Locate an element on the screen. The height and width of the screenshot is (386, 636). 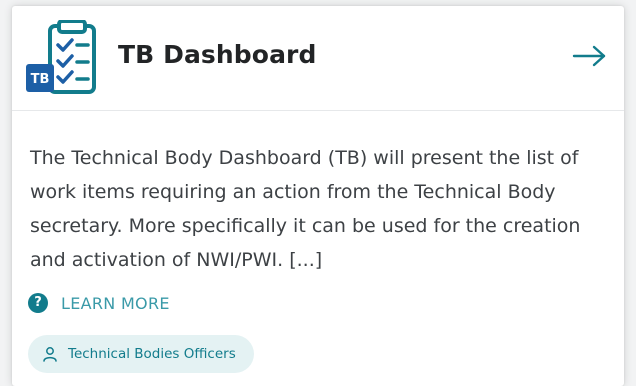
tag-label: Technical Bodies Officers is located at coordinates (152, 354).